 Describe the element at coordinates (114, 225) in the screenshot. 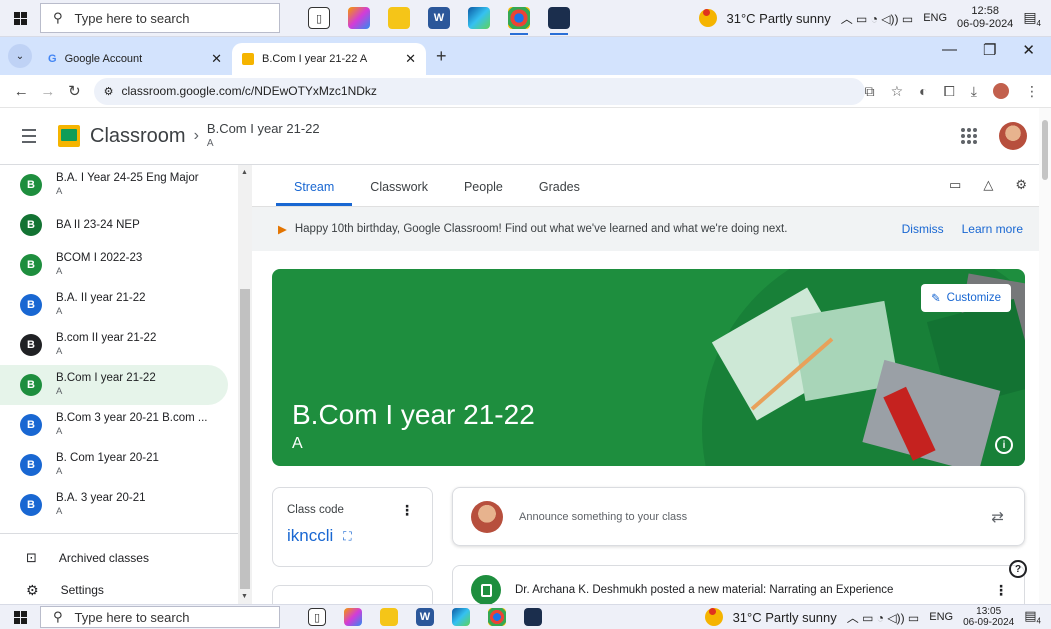

I see `sidebar-class-item: B BA II 23-24 NEP` at that location.